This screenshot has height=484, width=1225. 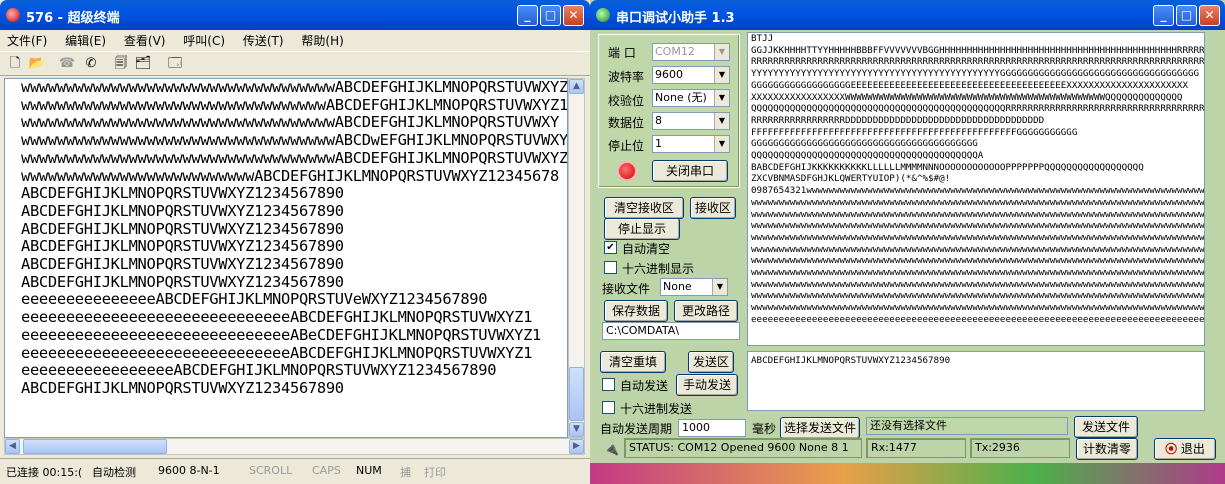 I want to click on parity-select: None (无) ▼, so click(x=691, y=98).